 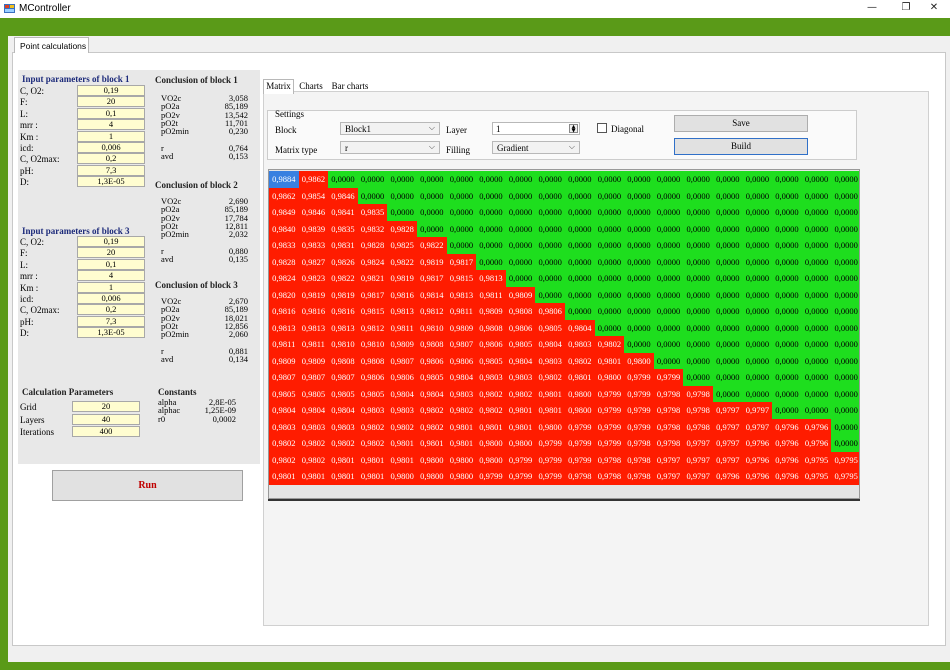 What do you see at coordinates (350, 86) in the screenshot?
I see `tab-bar-charts: Bar charts` at bounding box center [350, 86].